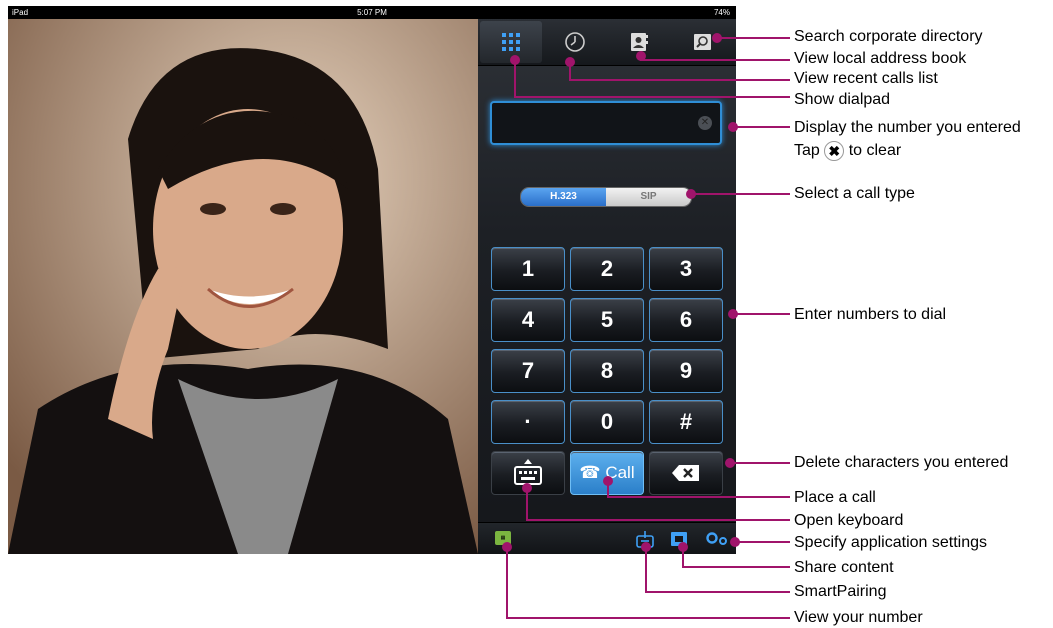  Describe the element at coordinates (880, 58) in the screenshot. I see `annotation-address-book: View local address book` at that location.